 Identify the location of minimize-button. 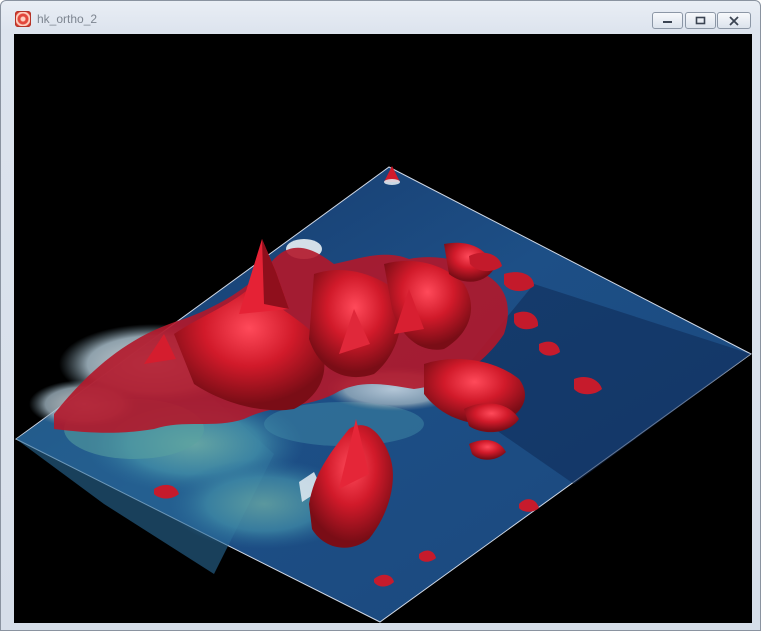
(667, 20).